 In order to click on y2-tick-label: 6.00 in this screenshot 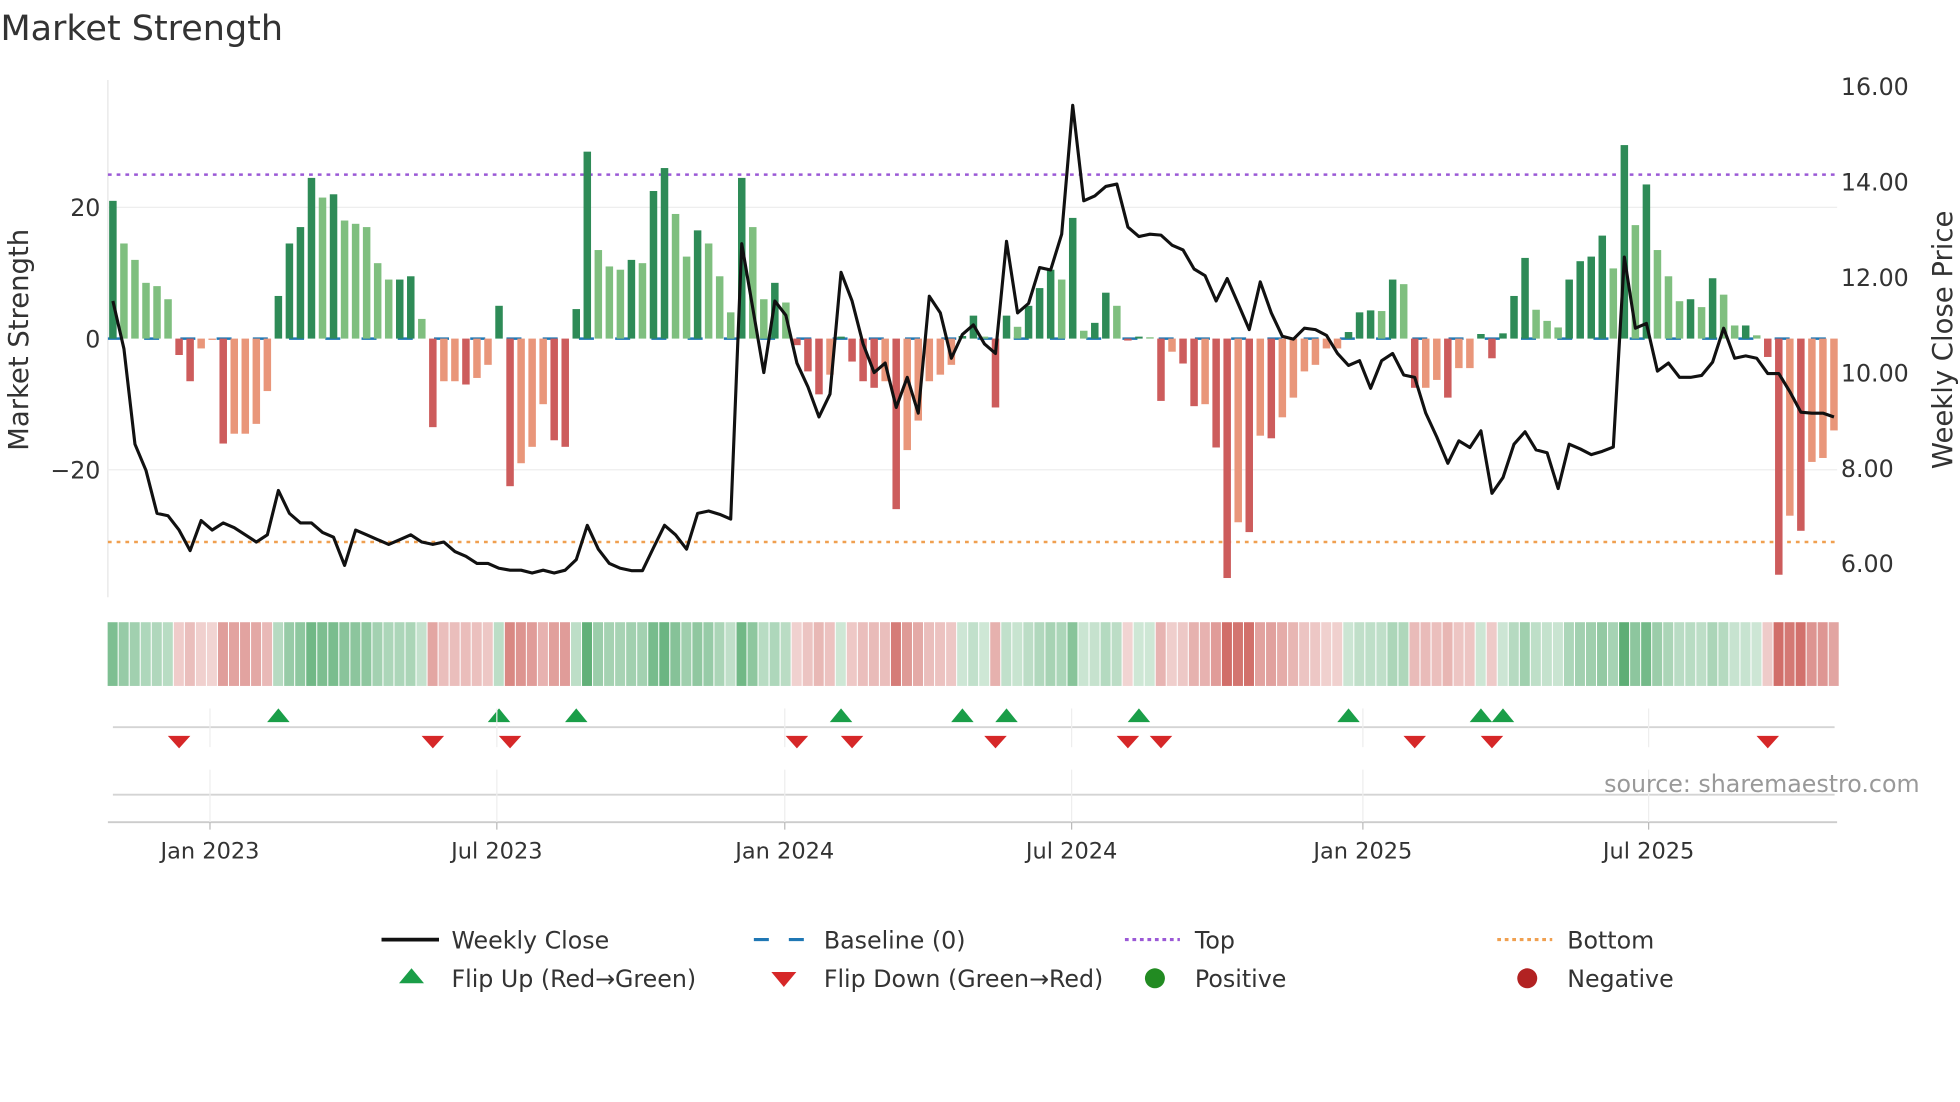, I will do `click(1867, 564)`.